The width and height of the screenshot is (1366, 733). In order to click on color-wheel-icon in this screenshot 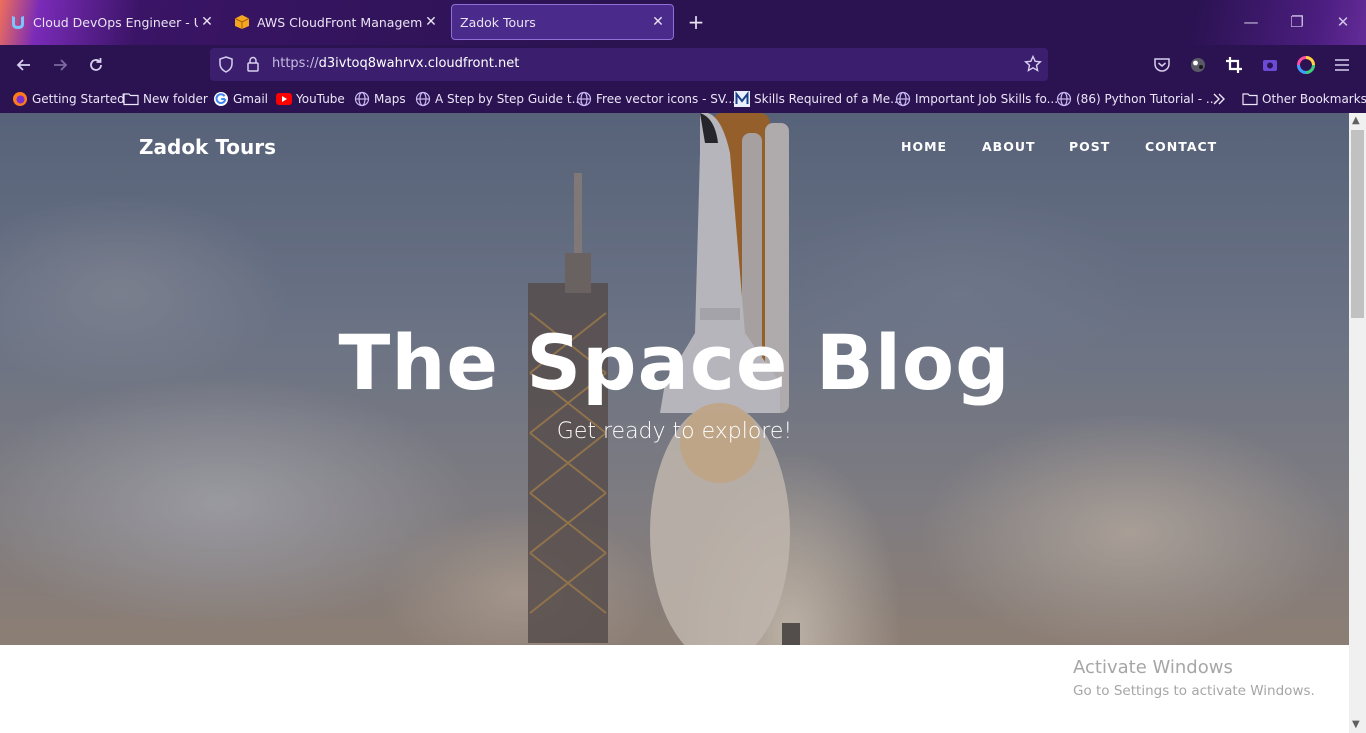, I will do `click(1306, 65)`.